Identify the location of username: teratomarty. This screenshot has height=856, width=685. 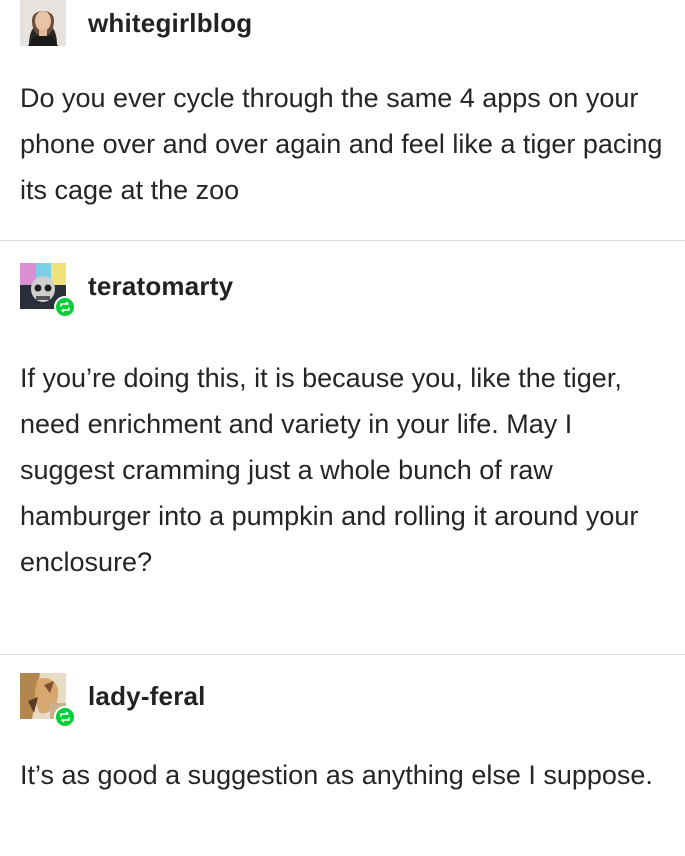
(160, 286).